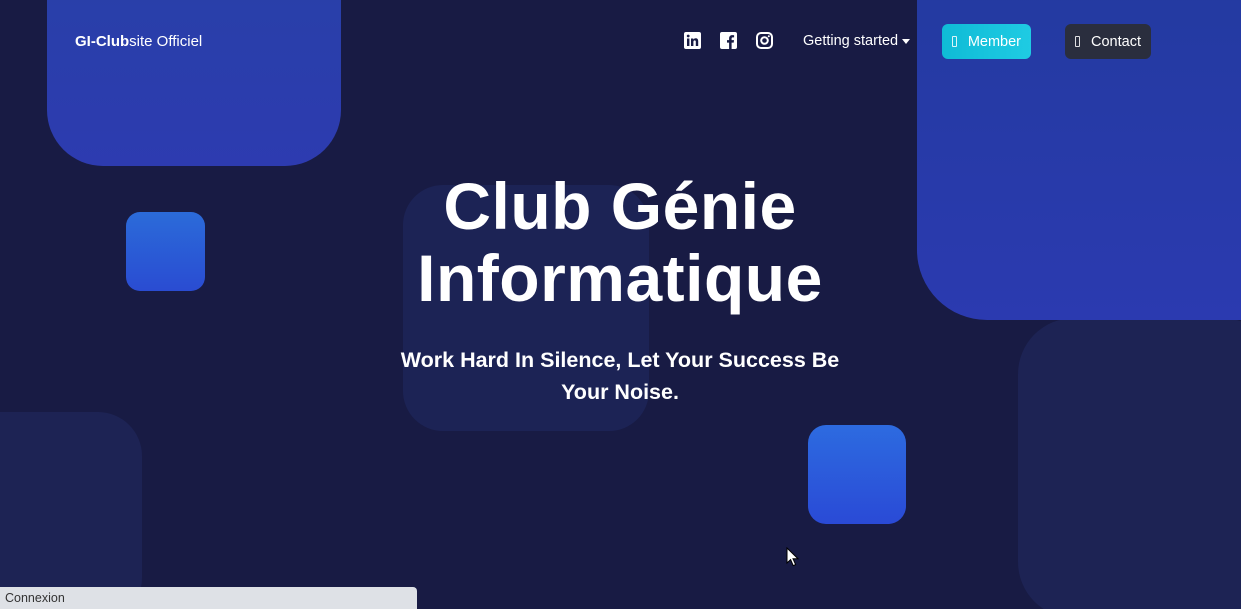  I want to click on getting-started-label: Getting started, so click(851, 41).